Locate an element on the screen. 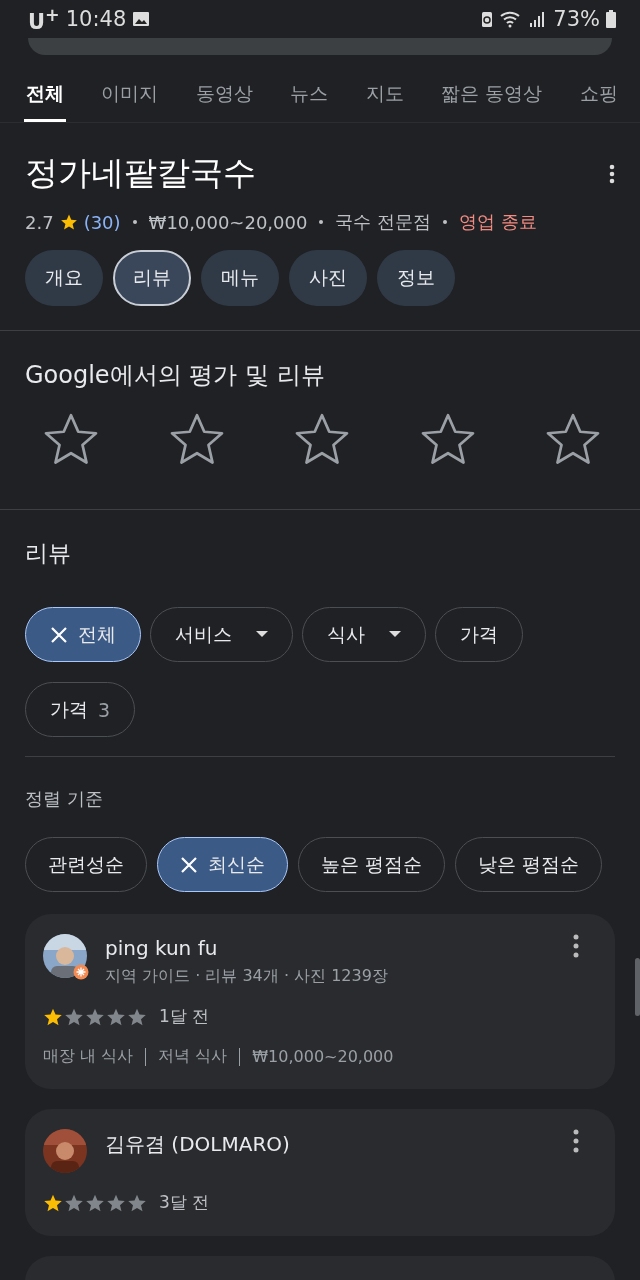  reviewer-name: ping kun fu is located at coordinates (330, 948).